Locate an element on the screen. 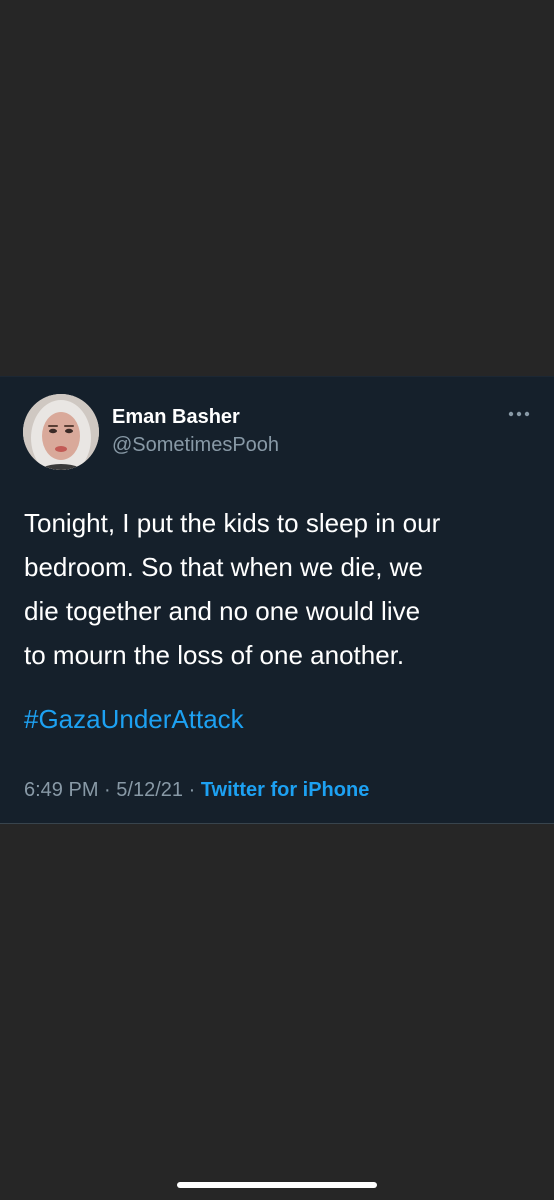 The height and width of the screenshot is (1200, 554). tweet-time: 6:49 PM is located at coordinates (61, 790).